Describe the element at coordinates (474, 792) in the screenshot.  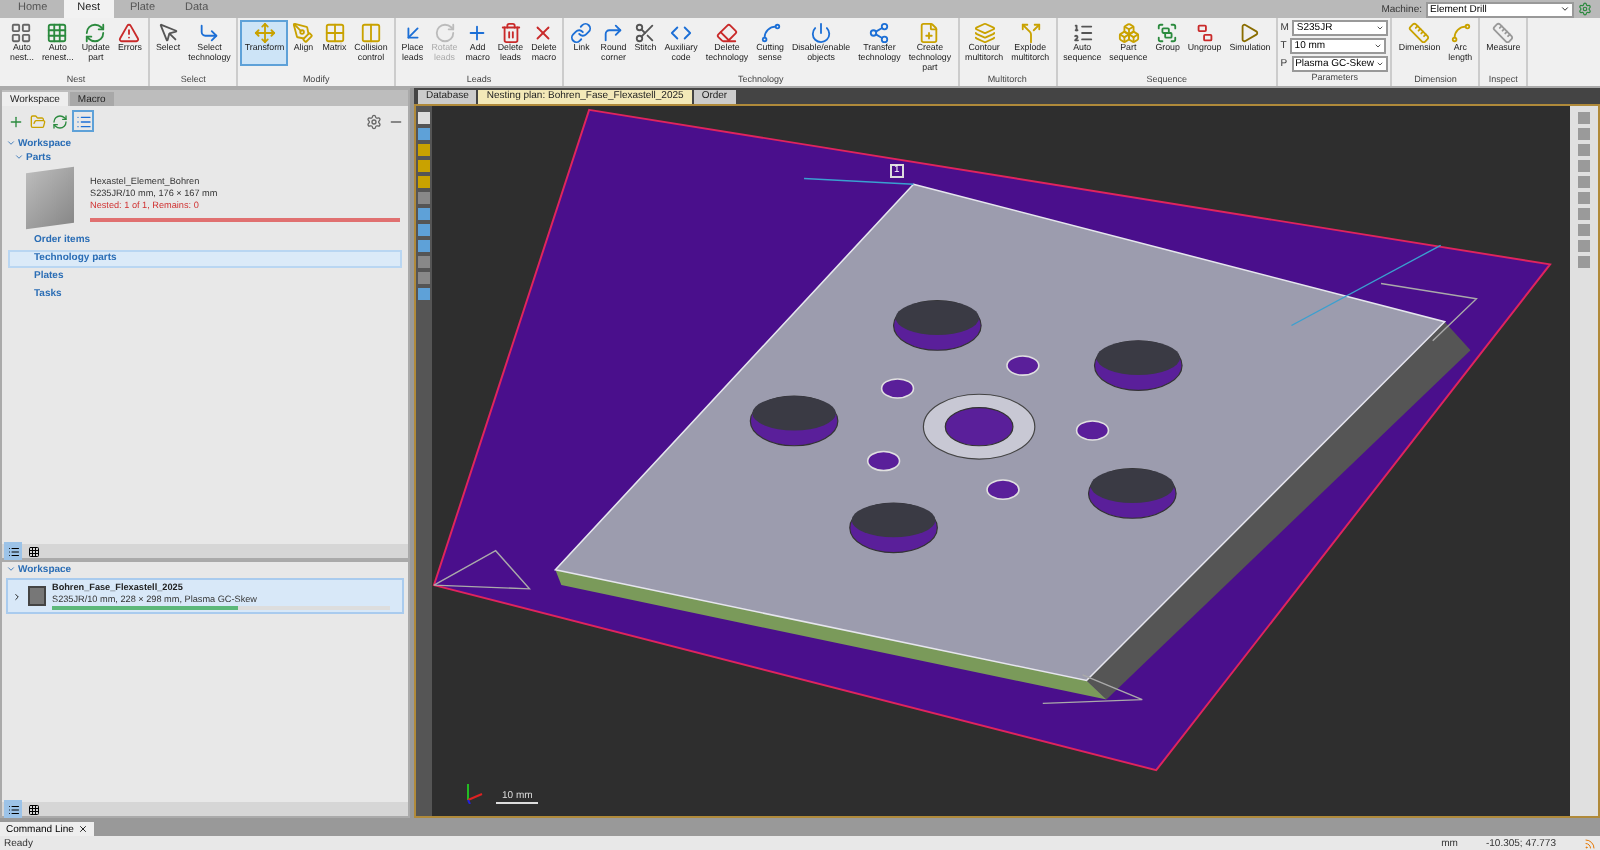
I see `axes-icon` at that location.